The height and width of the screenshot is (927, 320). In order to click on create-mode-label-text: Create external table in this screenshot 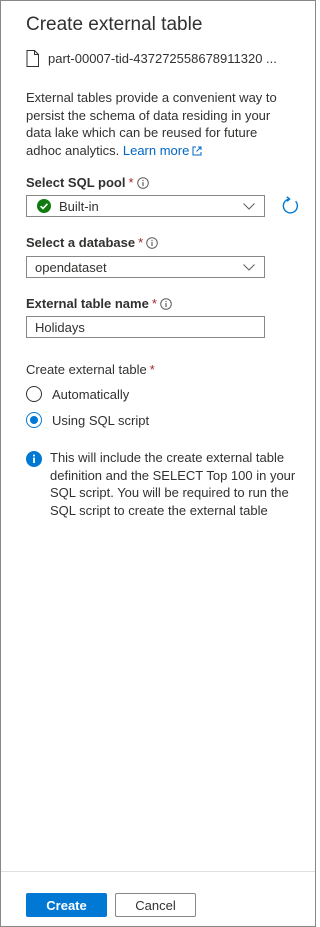, I will do `click(86, 369)`.